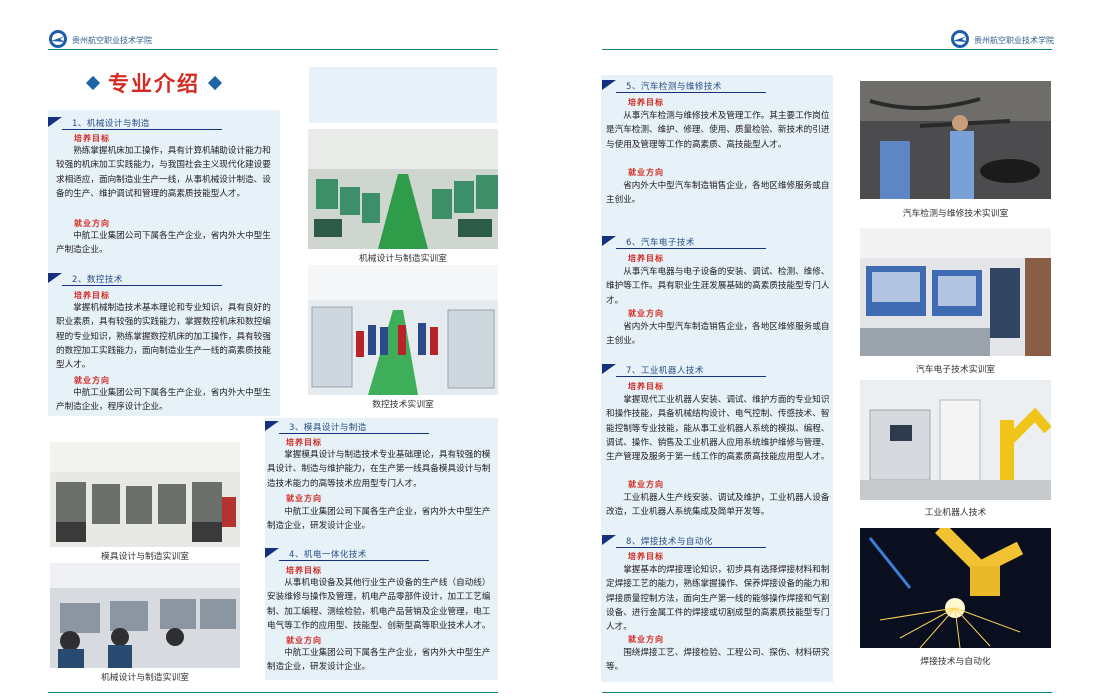 Image resolution: width=1099 pixels, height=699 pixels. Describe the element at coordinates (92, 380) in the screenshot. I see `section-2-job-label: 就业方向` at that location.